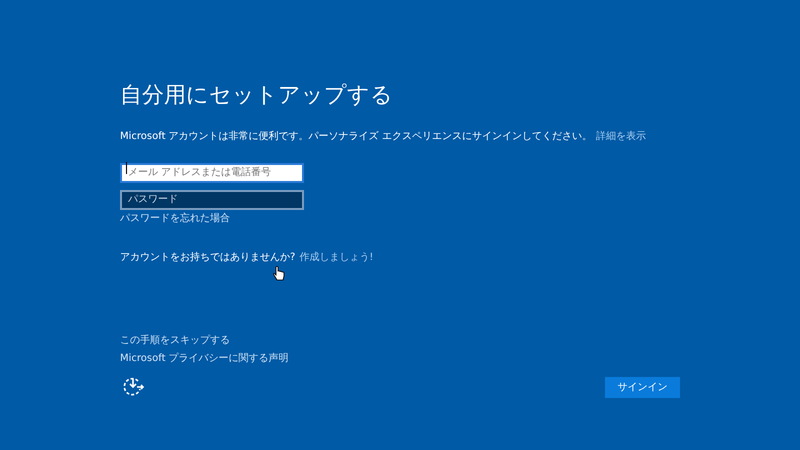  I want to click on hand-cursor-icon, so click(279, 274).